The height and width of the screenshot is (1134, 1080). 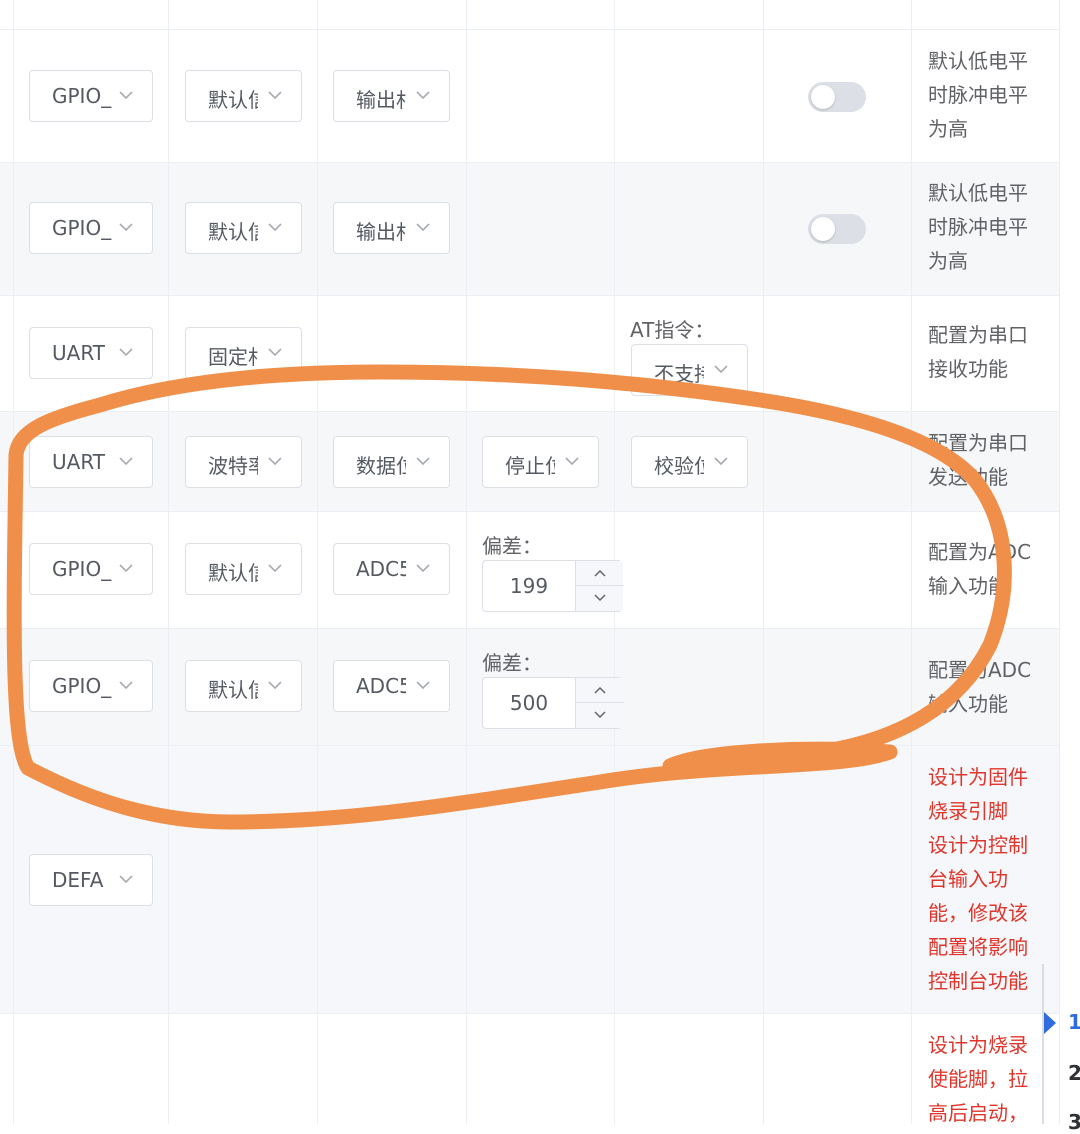 I want to click on warning-description: 设计为固件 烧录引脚 设计为控制 台输入功 能，修改该 配置将影响 控制台功能, so click(x=978, y=879).